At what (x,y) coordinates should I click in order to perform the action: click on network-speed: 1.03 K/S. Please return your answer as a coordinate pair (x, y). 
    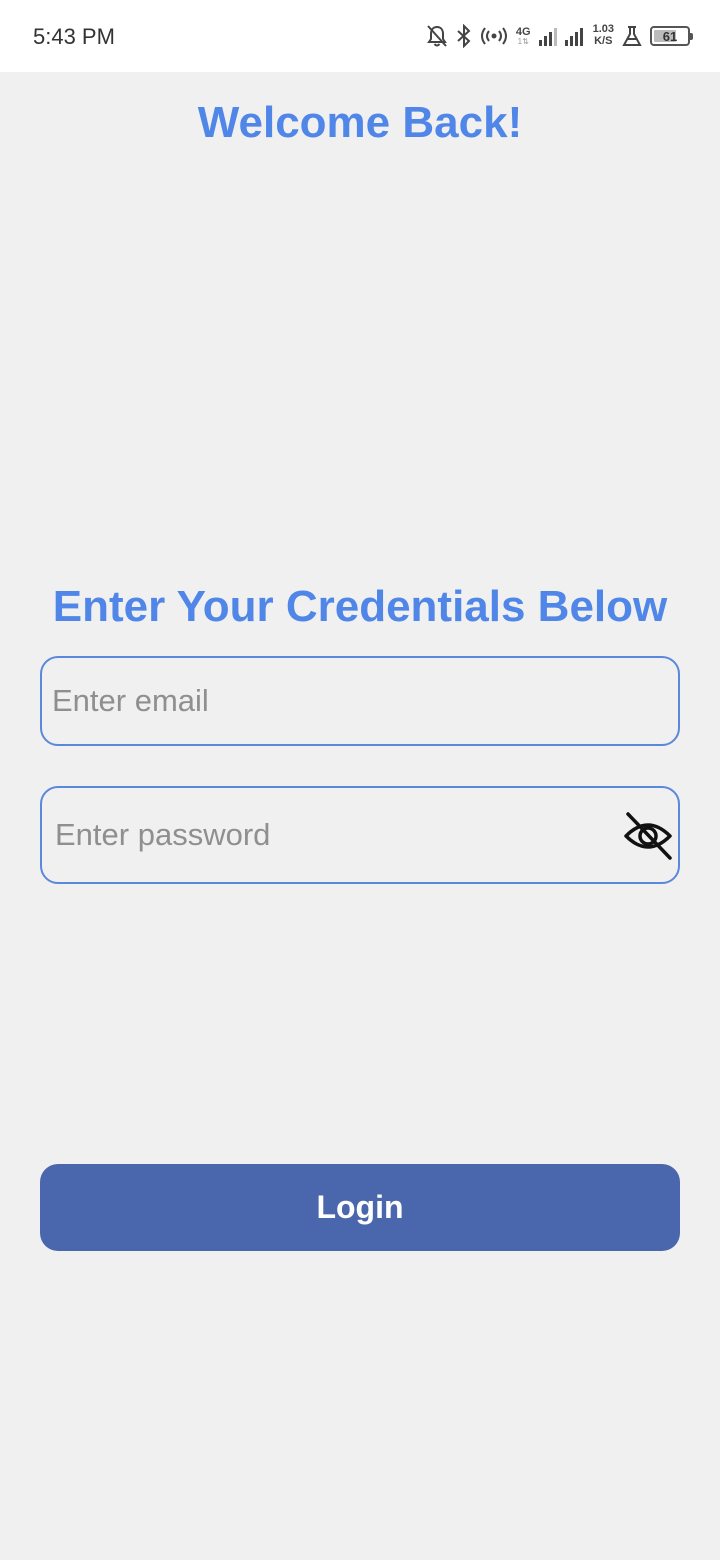
    Looking at the image, I should click on (603, 35).